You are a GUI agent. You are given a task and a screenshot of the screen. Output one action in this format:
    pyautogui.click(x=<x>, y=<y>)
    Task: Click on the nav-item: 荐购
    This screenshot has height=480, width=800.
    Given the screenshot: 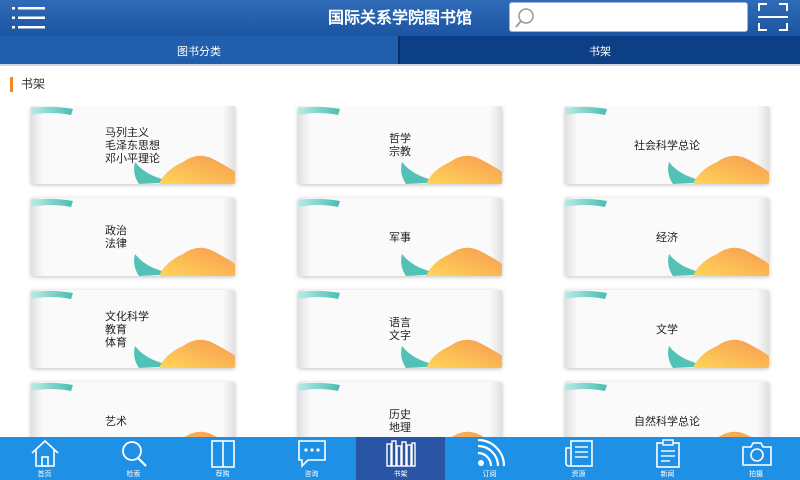 What is the action you would take?
    pyautogui.click(x=222, y=458)
    